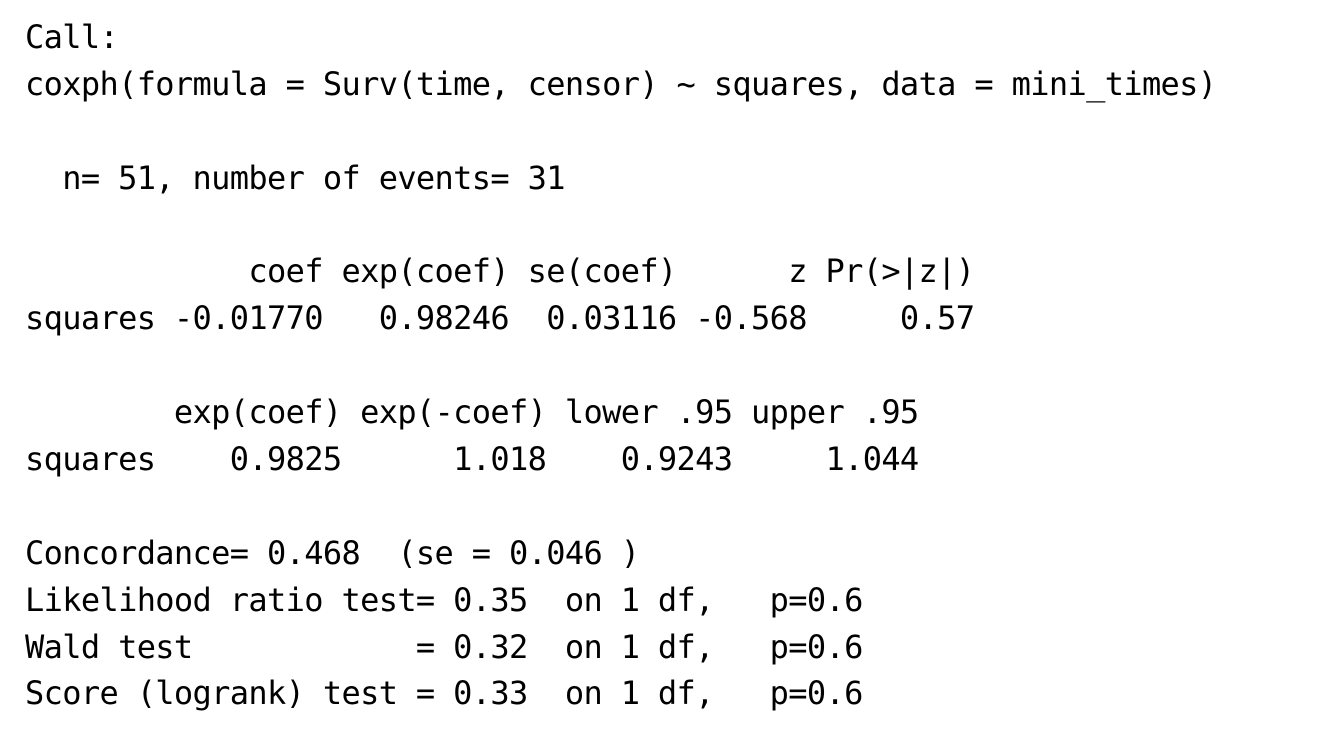 The width and height of the screenshot is (1318, 740). Describe the element at coordinates (72, 37) in the screenshot. I see `call-header: Call:` at that location.